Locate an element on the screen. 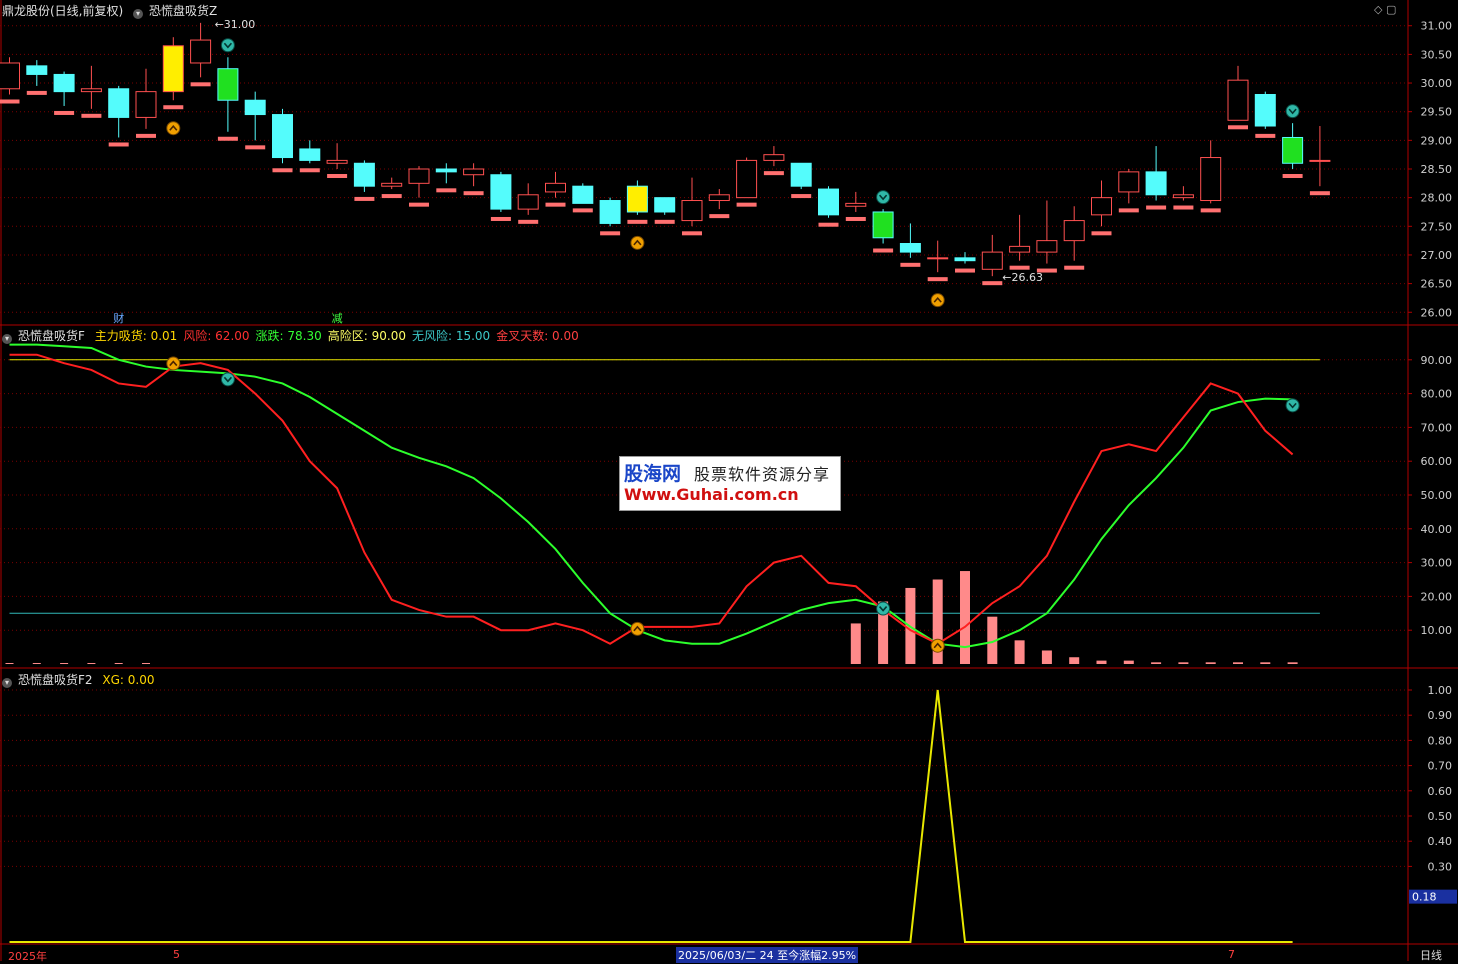  ind2-axis-label: 0.40 is located at coordinates (1440, 841).